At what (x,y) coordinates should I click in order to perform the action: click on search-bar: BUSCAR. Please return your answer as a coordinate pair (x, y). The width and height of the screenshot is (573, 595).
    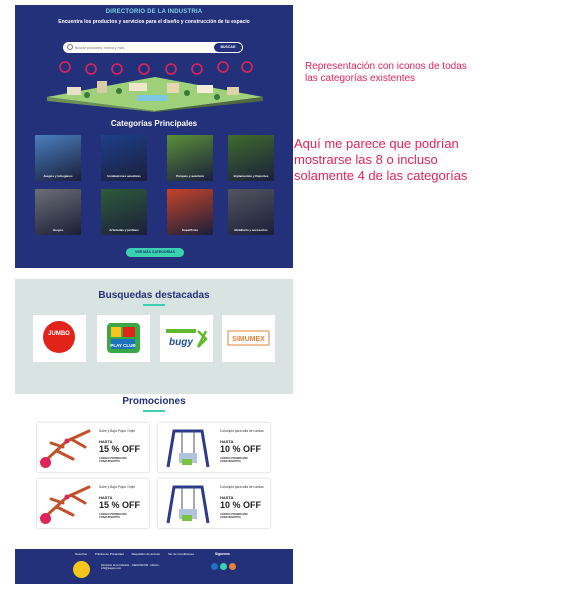
    Looking at the image, I should click on (153, 47).